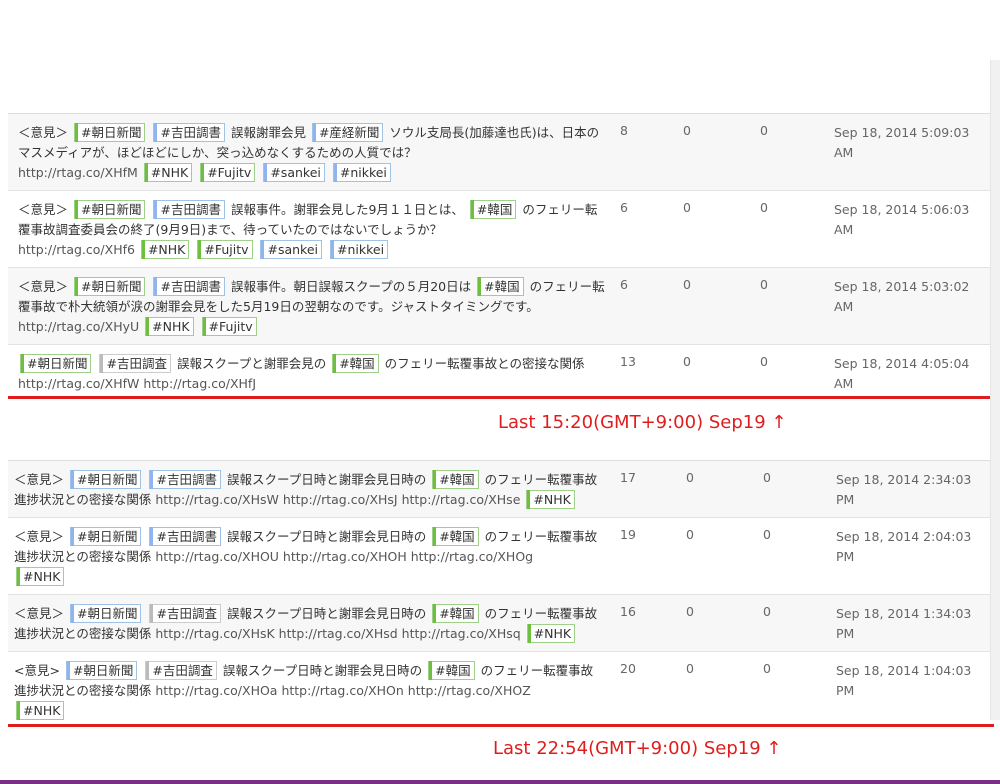 The width and height of the screenshot is (1000, 784). I want to click on retweet-count: 6, so click(624, 284).